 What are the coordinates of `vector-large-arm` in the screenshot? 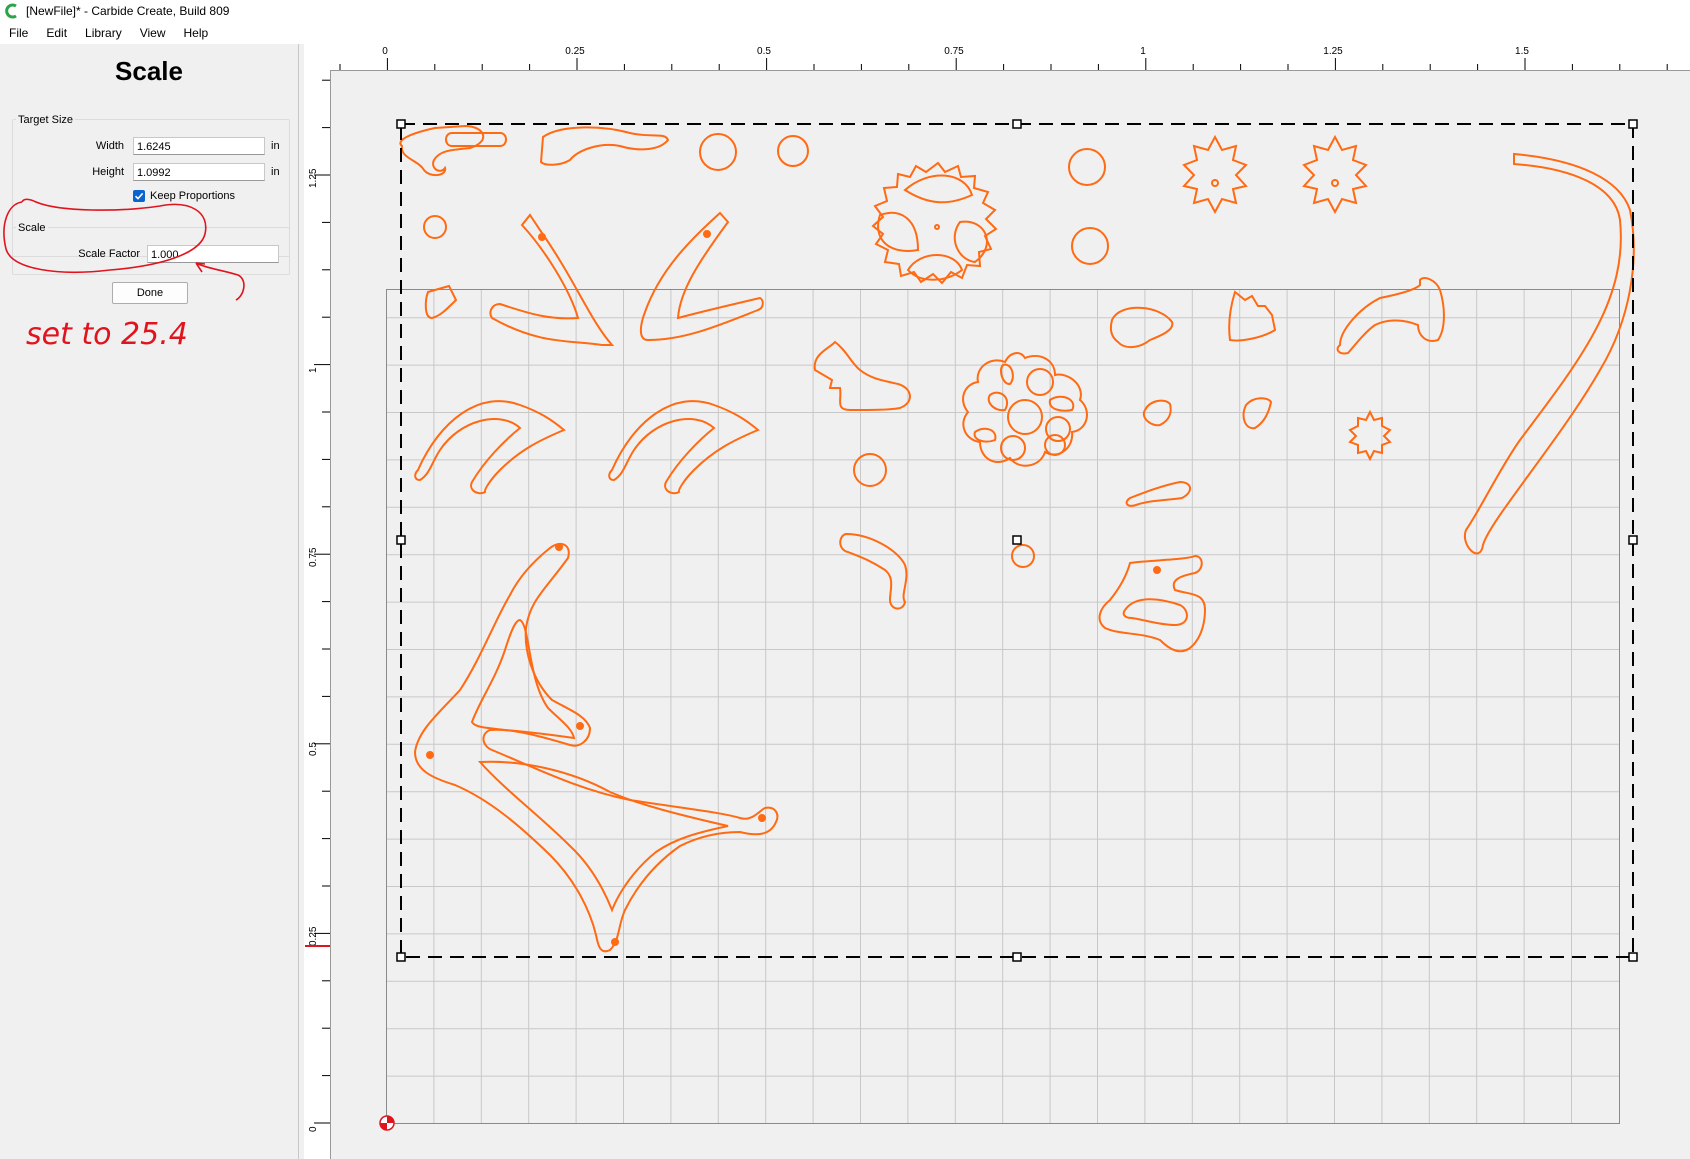 It's located at (596, 747).